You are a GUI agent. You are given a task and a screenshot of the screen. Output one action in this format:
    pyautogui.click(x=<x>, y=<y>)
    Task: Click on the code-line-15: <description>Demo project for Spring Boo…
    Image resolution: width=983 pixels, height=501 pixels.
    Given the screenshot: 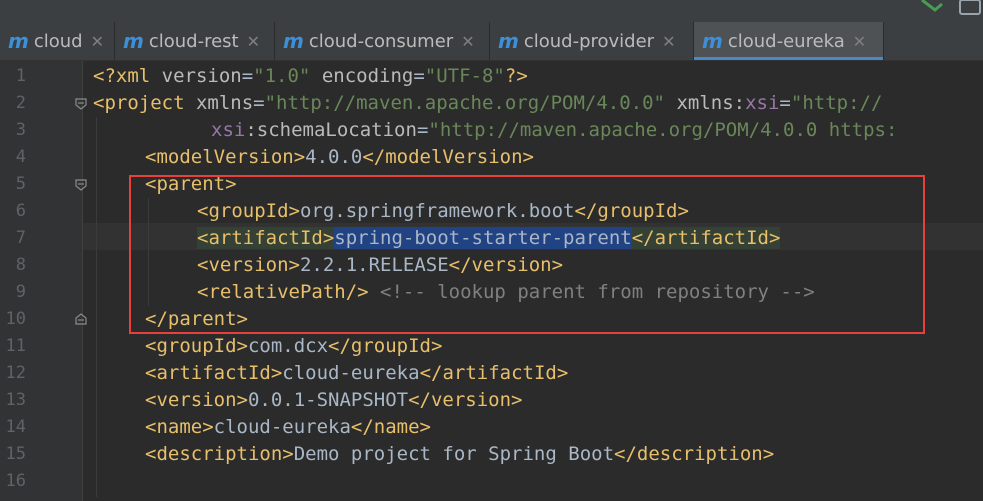 What is the action you would take?
    pyautogui.click(x=460, y=454)
    